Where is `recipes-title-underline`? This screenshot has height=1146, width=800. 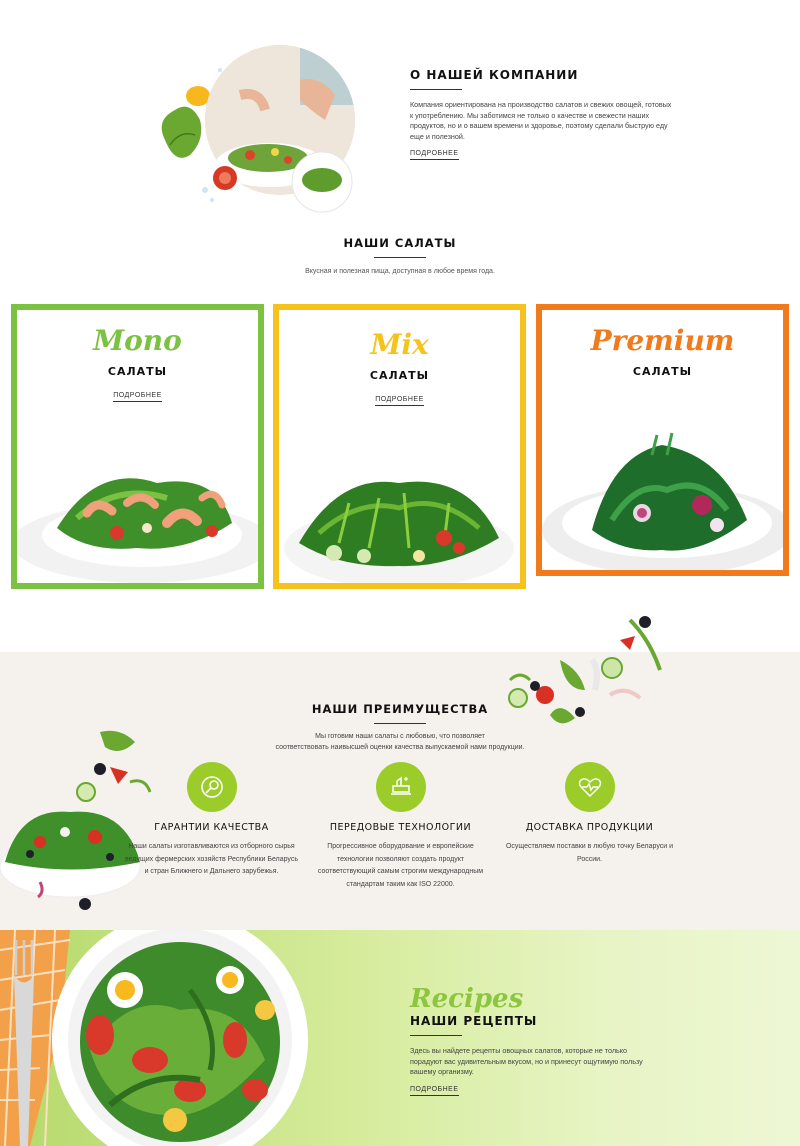 recipes-title-underline is located at coordinates (436, 1035).